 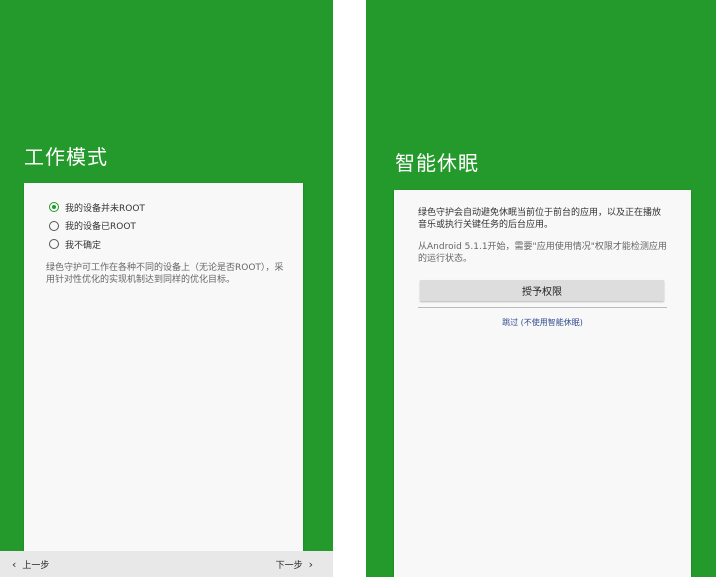 I want to click on radio-label: 我的设备已ROOT, so click(x=100, y=227).